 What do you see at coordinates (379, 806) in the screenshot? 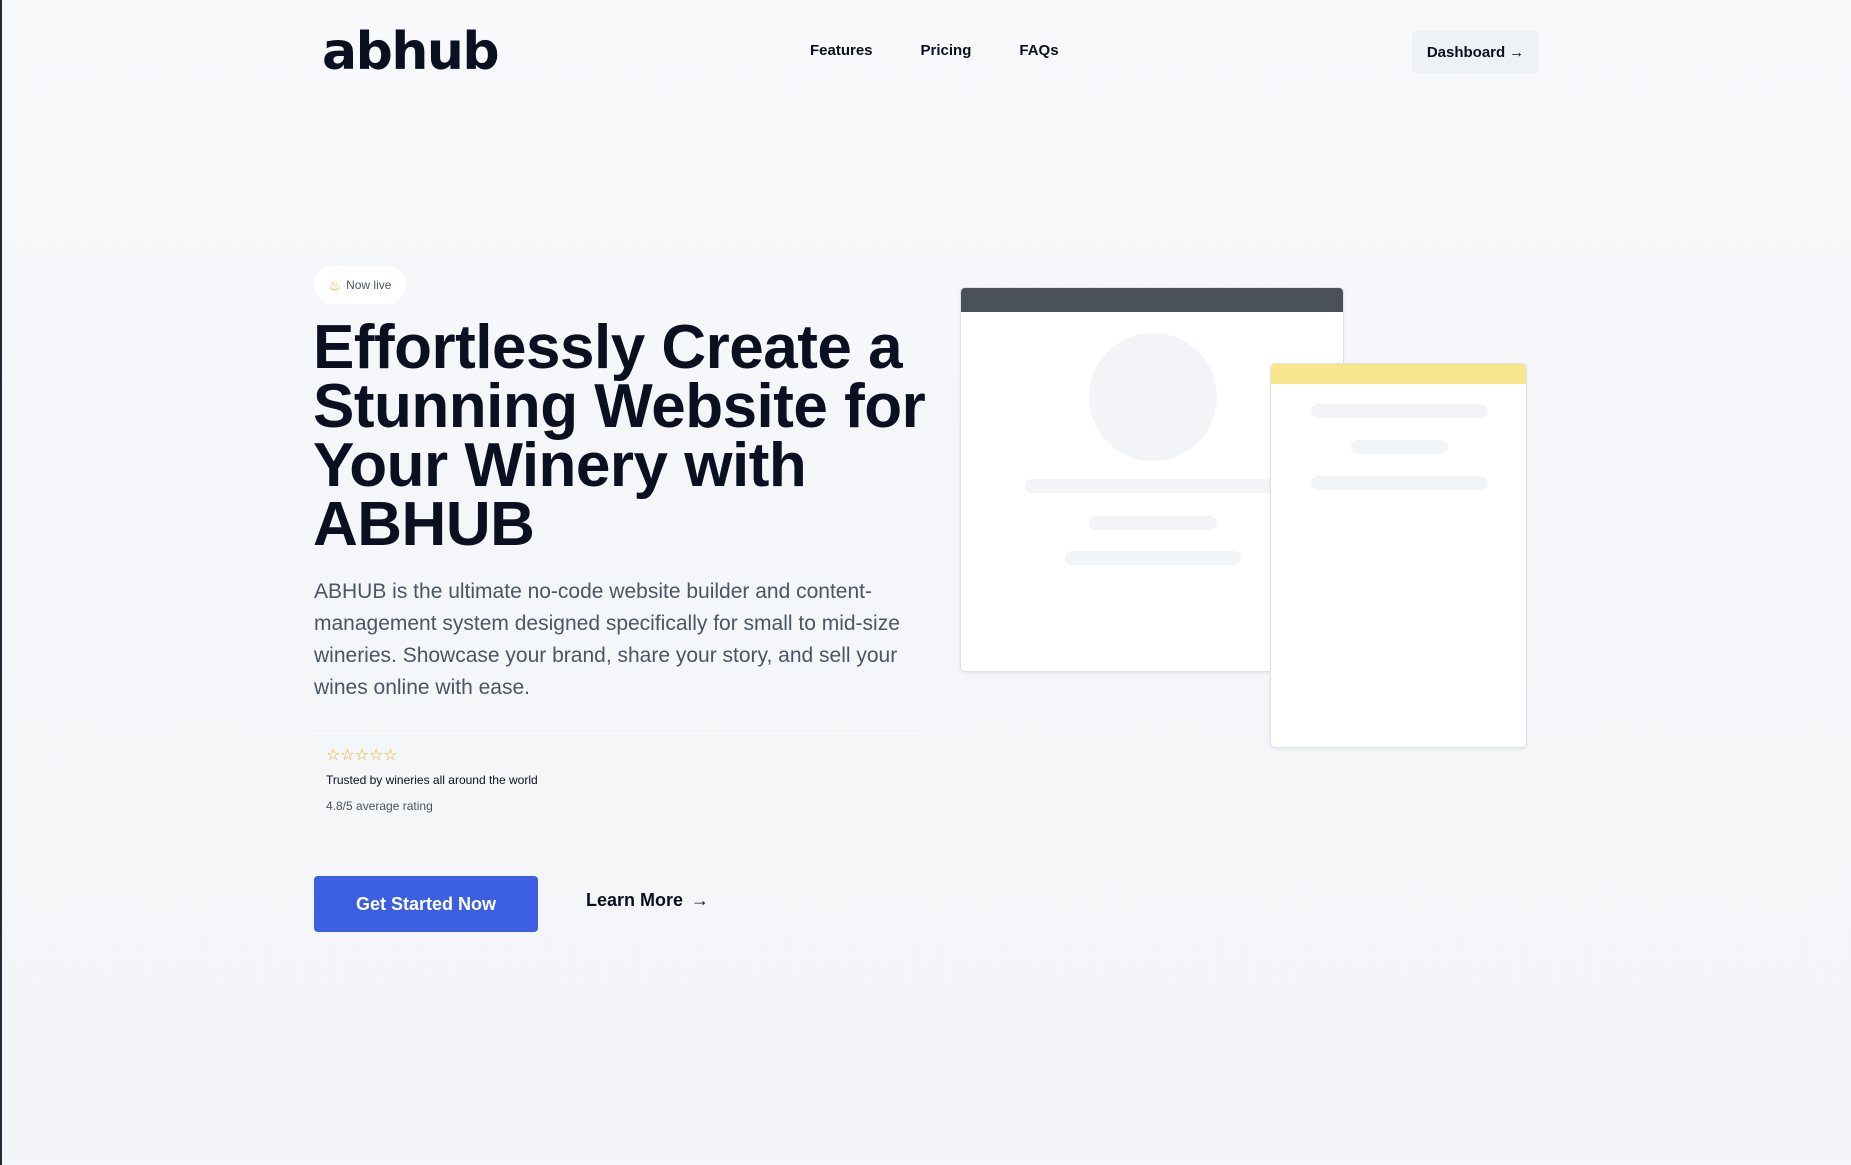
I see `trust-rating: 4.8/5 average rating` at bounding box center [379, 806].